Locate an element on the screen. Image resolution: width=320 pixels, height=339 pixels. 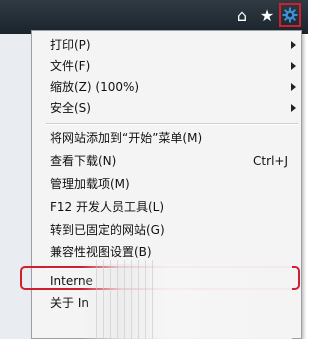
menu-gutter is located at coordinates (38, 184).